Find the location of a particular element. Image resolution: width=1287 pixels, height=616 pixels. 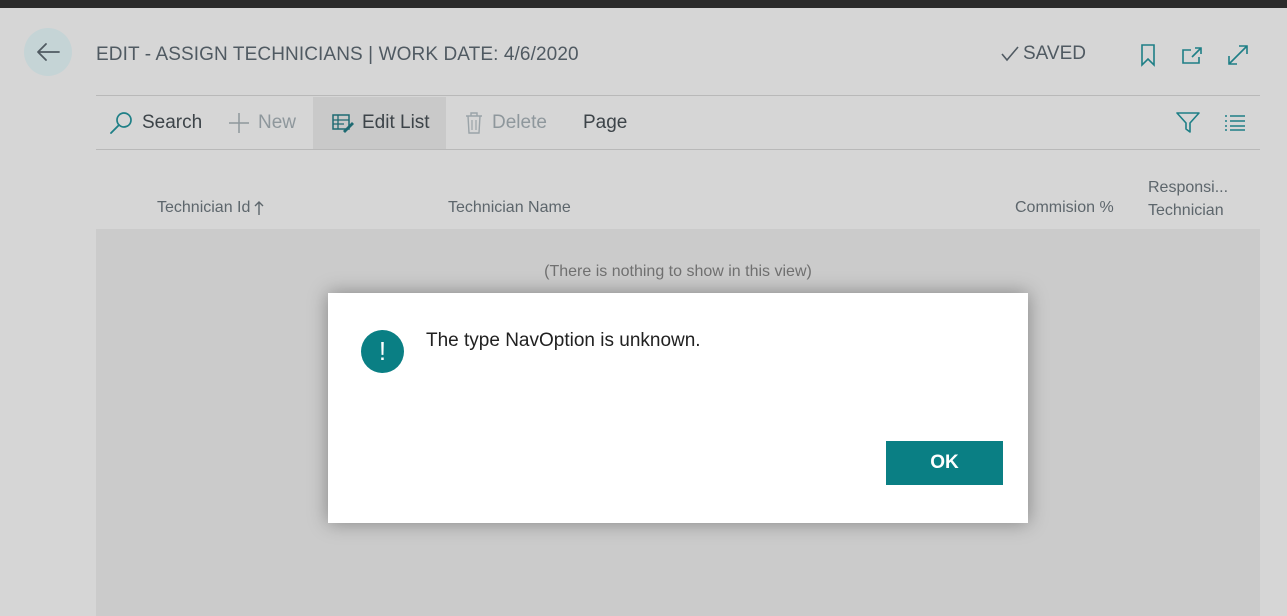

column-label-commission: Commision % is located at coordinates (1064, 207).